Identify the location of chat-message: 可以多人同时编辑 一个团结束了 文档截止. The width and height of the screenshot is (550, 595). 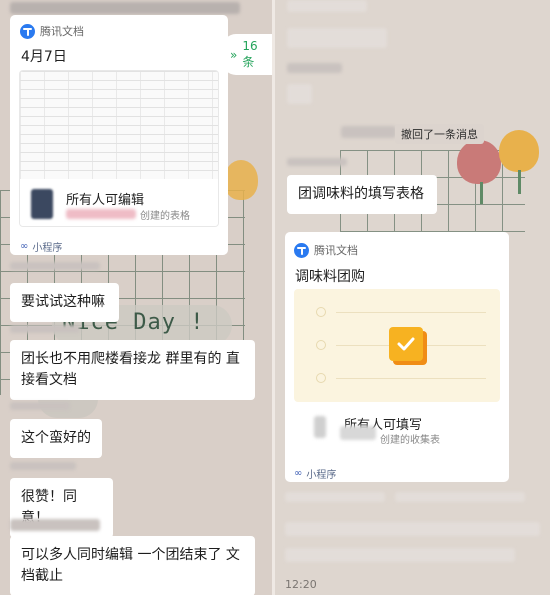
(132, 565).